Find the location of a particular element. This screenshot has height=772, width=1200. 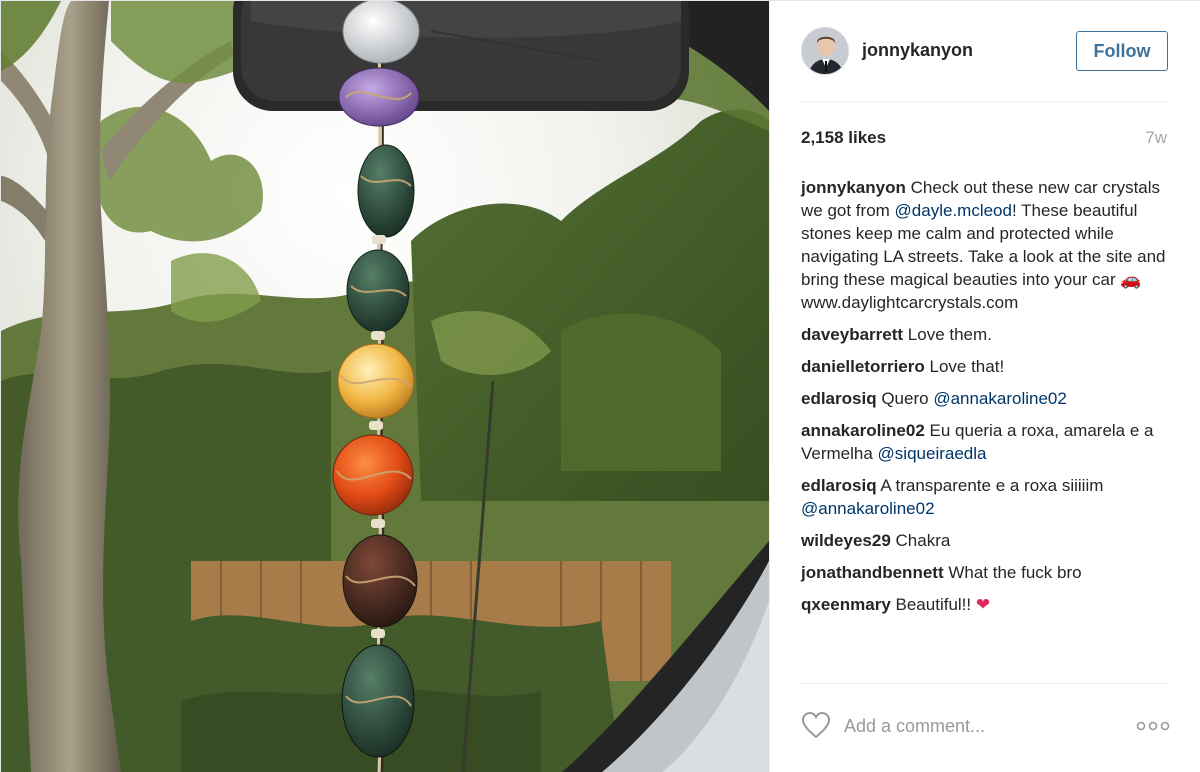

comment-text: Quero is located at coordinates (907, 398).